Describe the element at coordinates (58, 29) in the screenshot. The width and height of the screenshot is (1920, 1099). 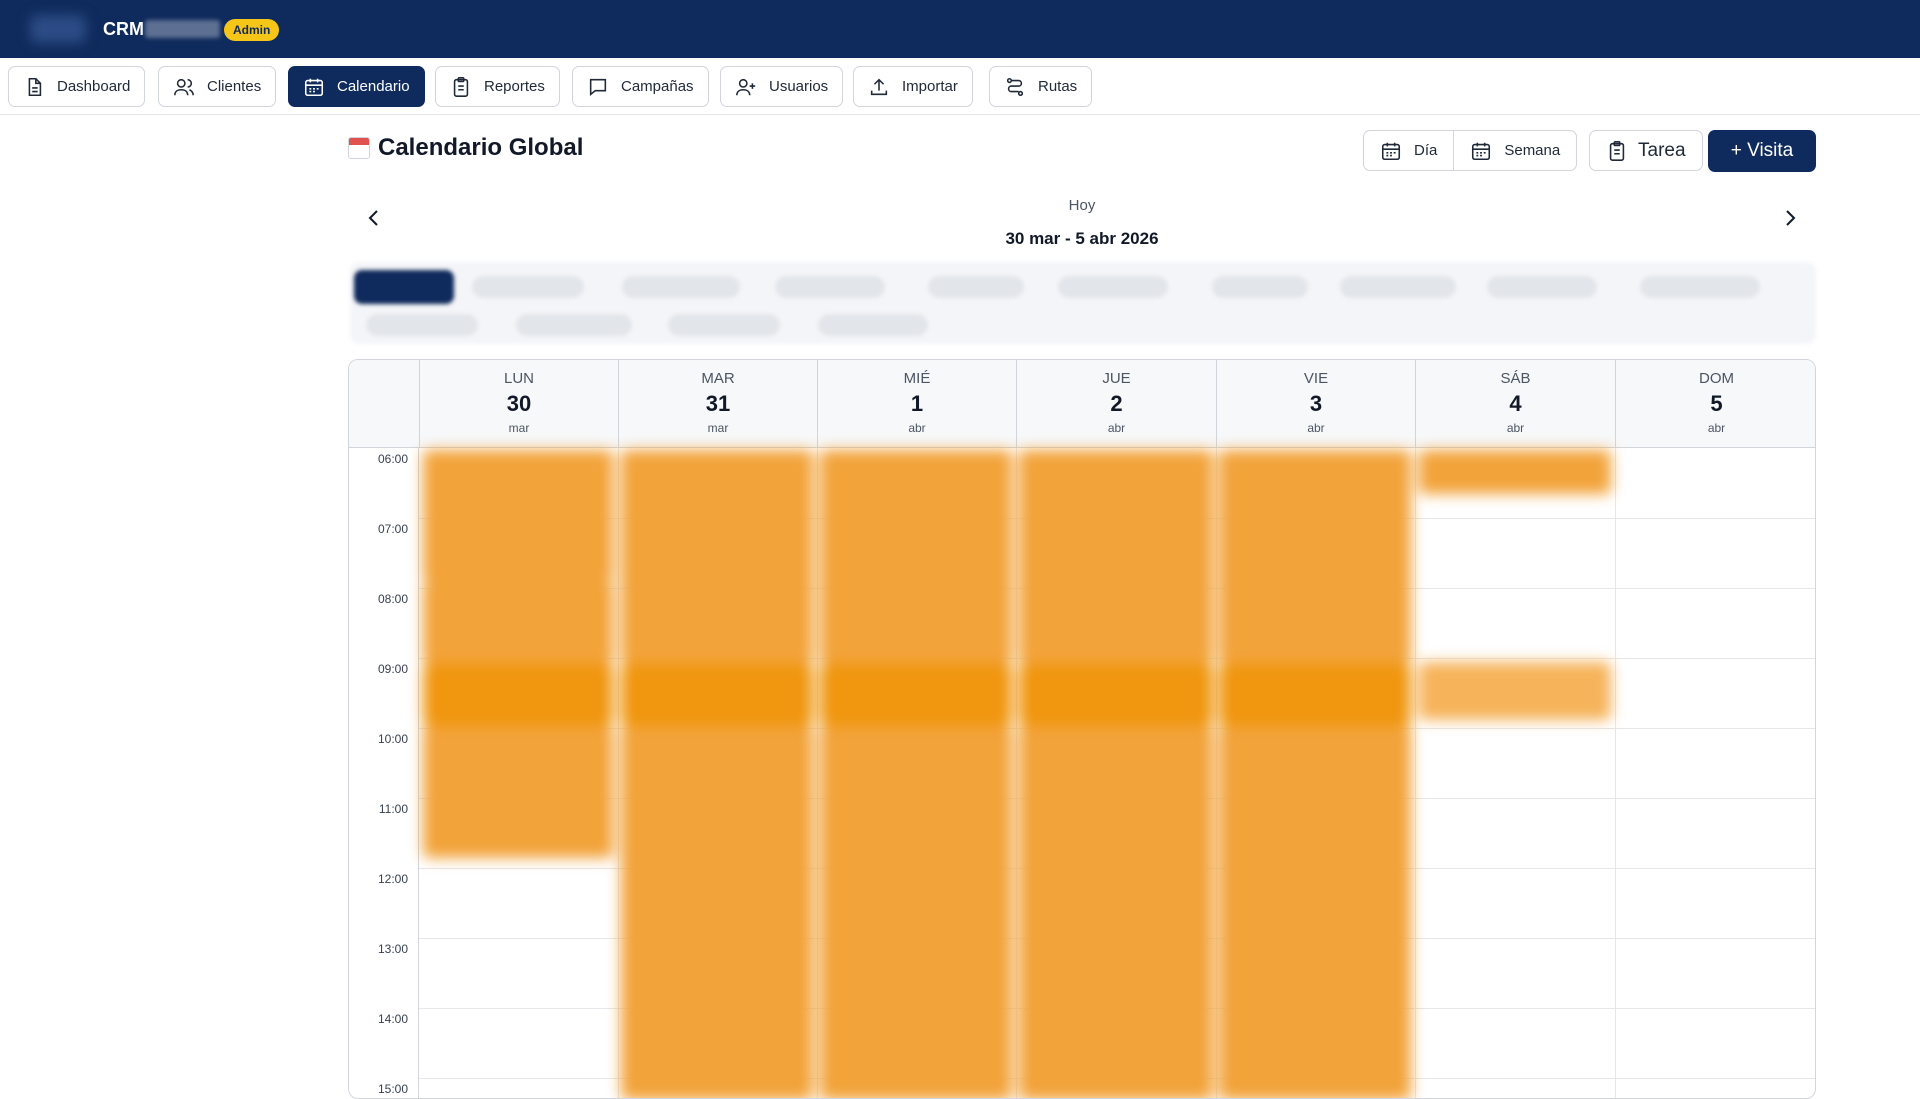
I see `app-logo` at that location.